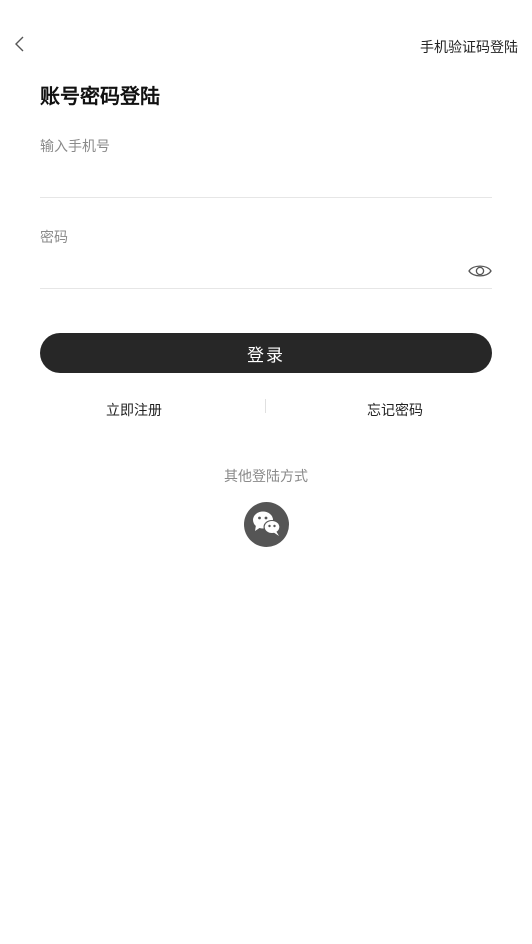 The width and height of the screenshot is (532, 944). Describe the element at coordinates (134, 410) in the screenshot. I see `register-link: 立即注册` at that location.